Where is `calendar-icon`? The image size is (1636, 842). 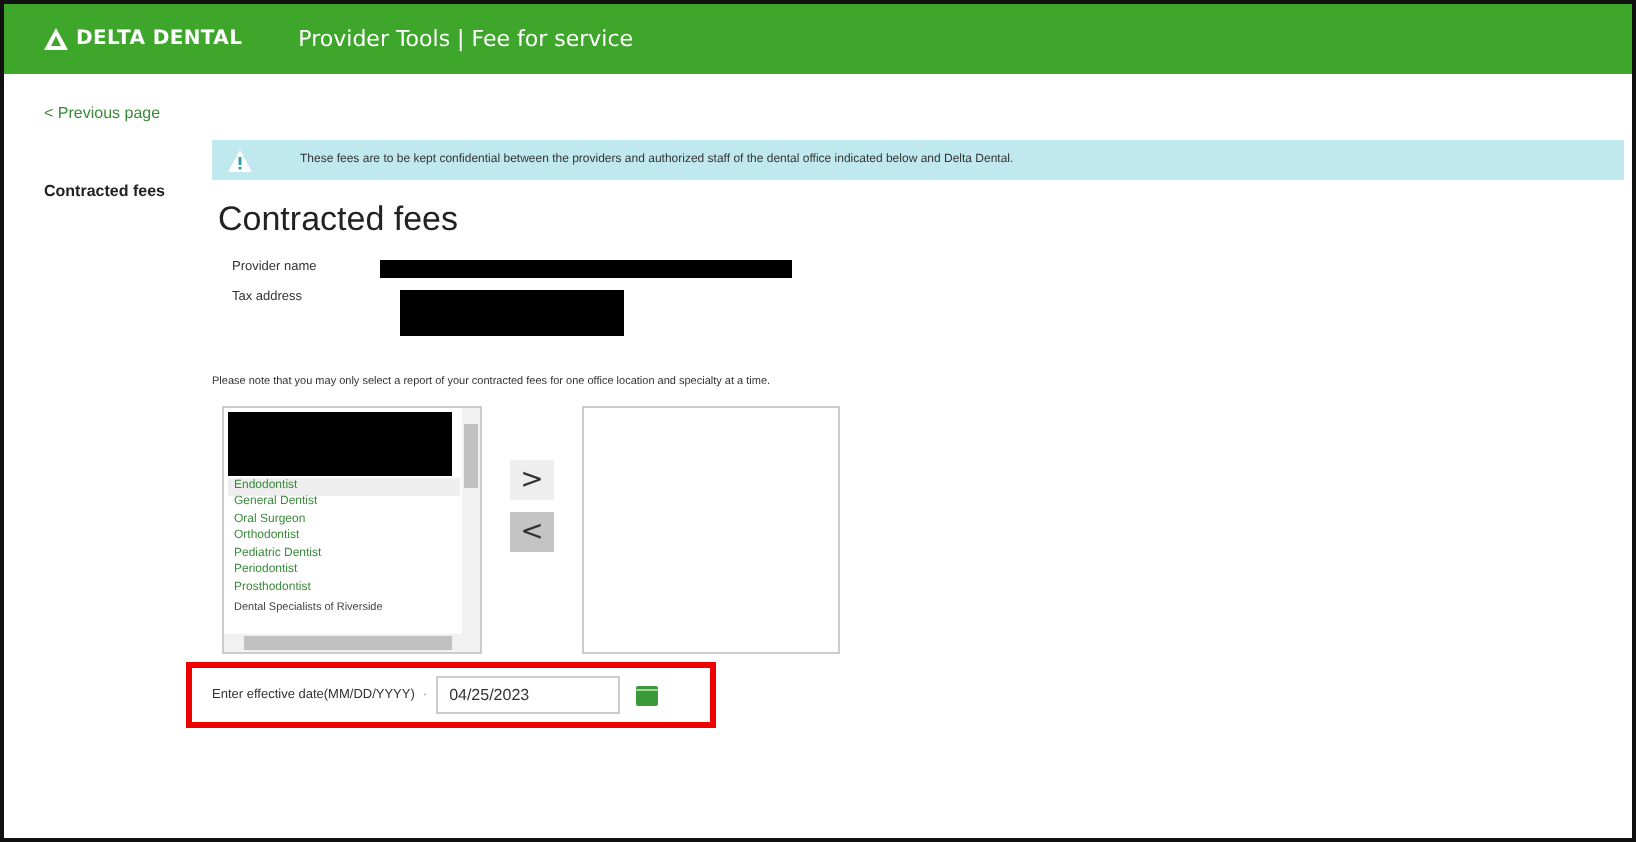 calendar-icon is located at coordinates (646, 695).